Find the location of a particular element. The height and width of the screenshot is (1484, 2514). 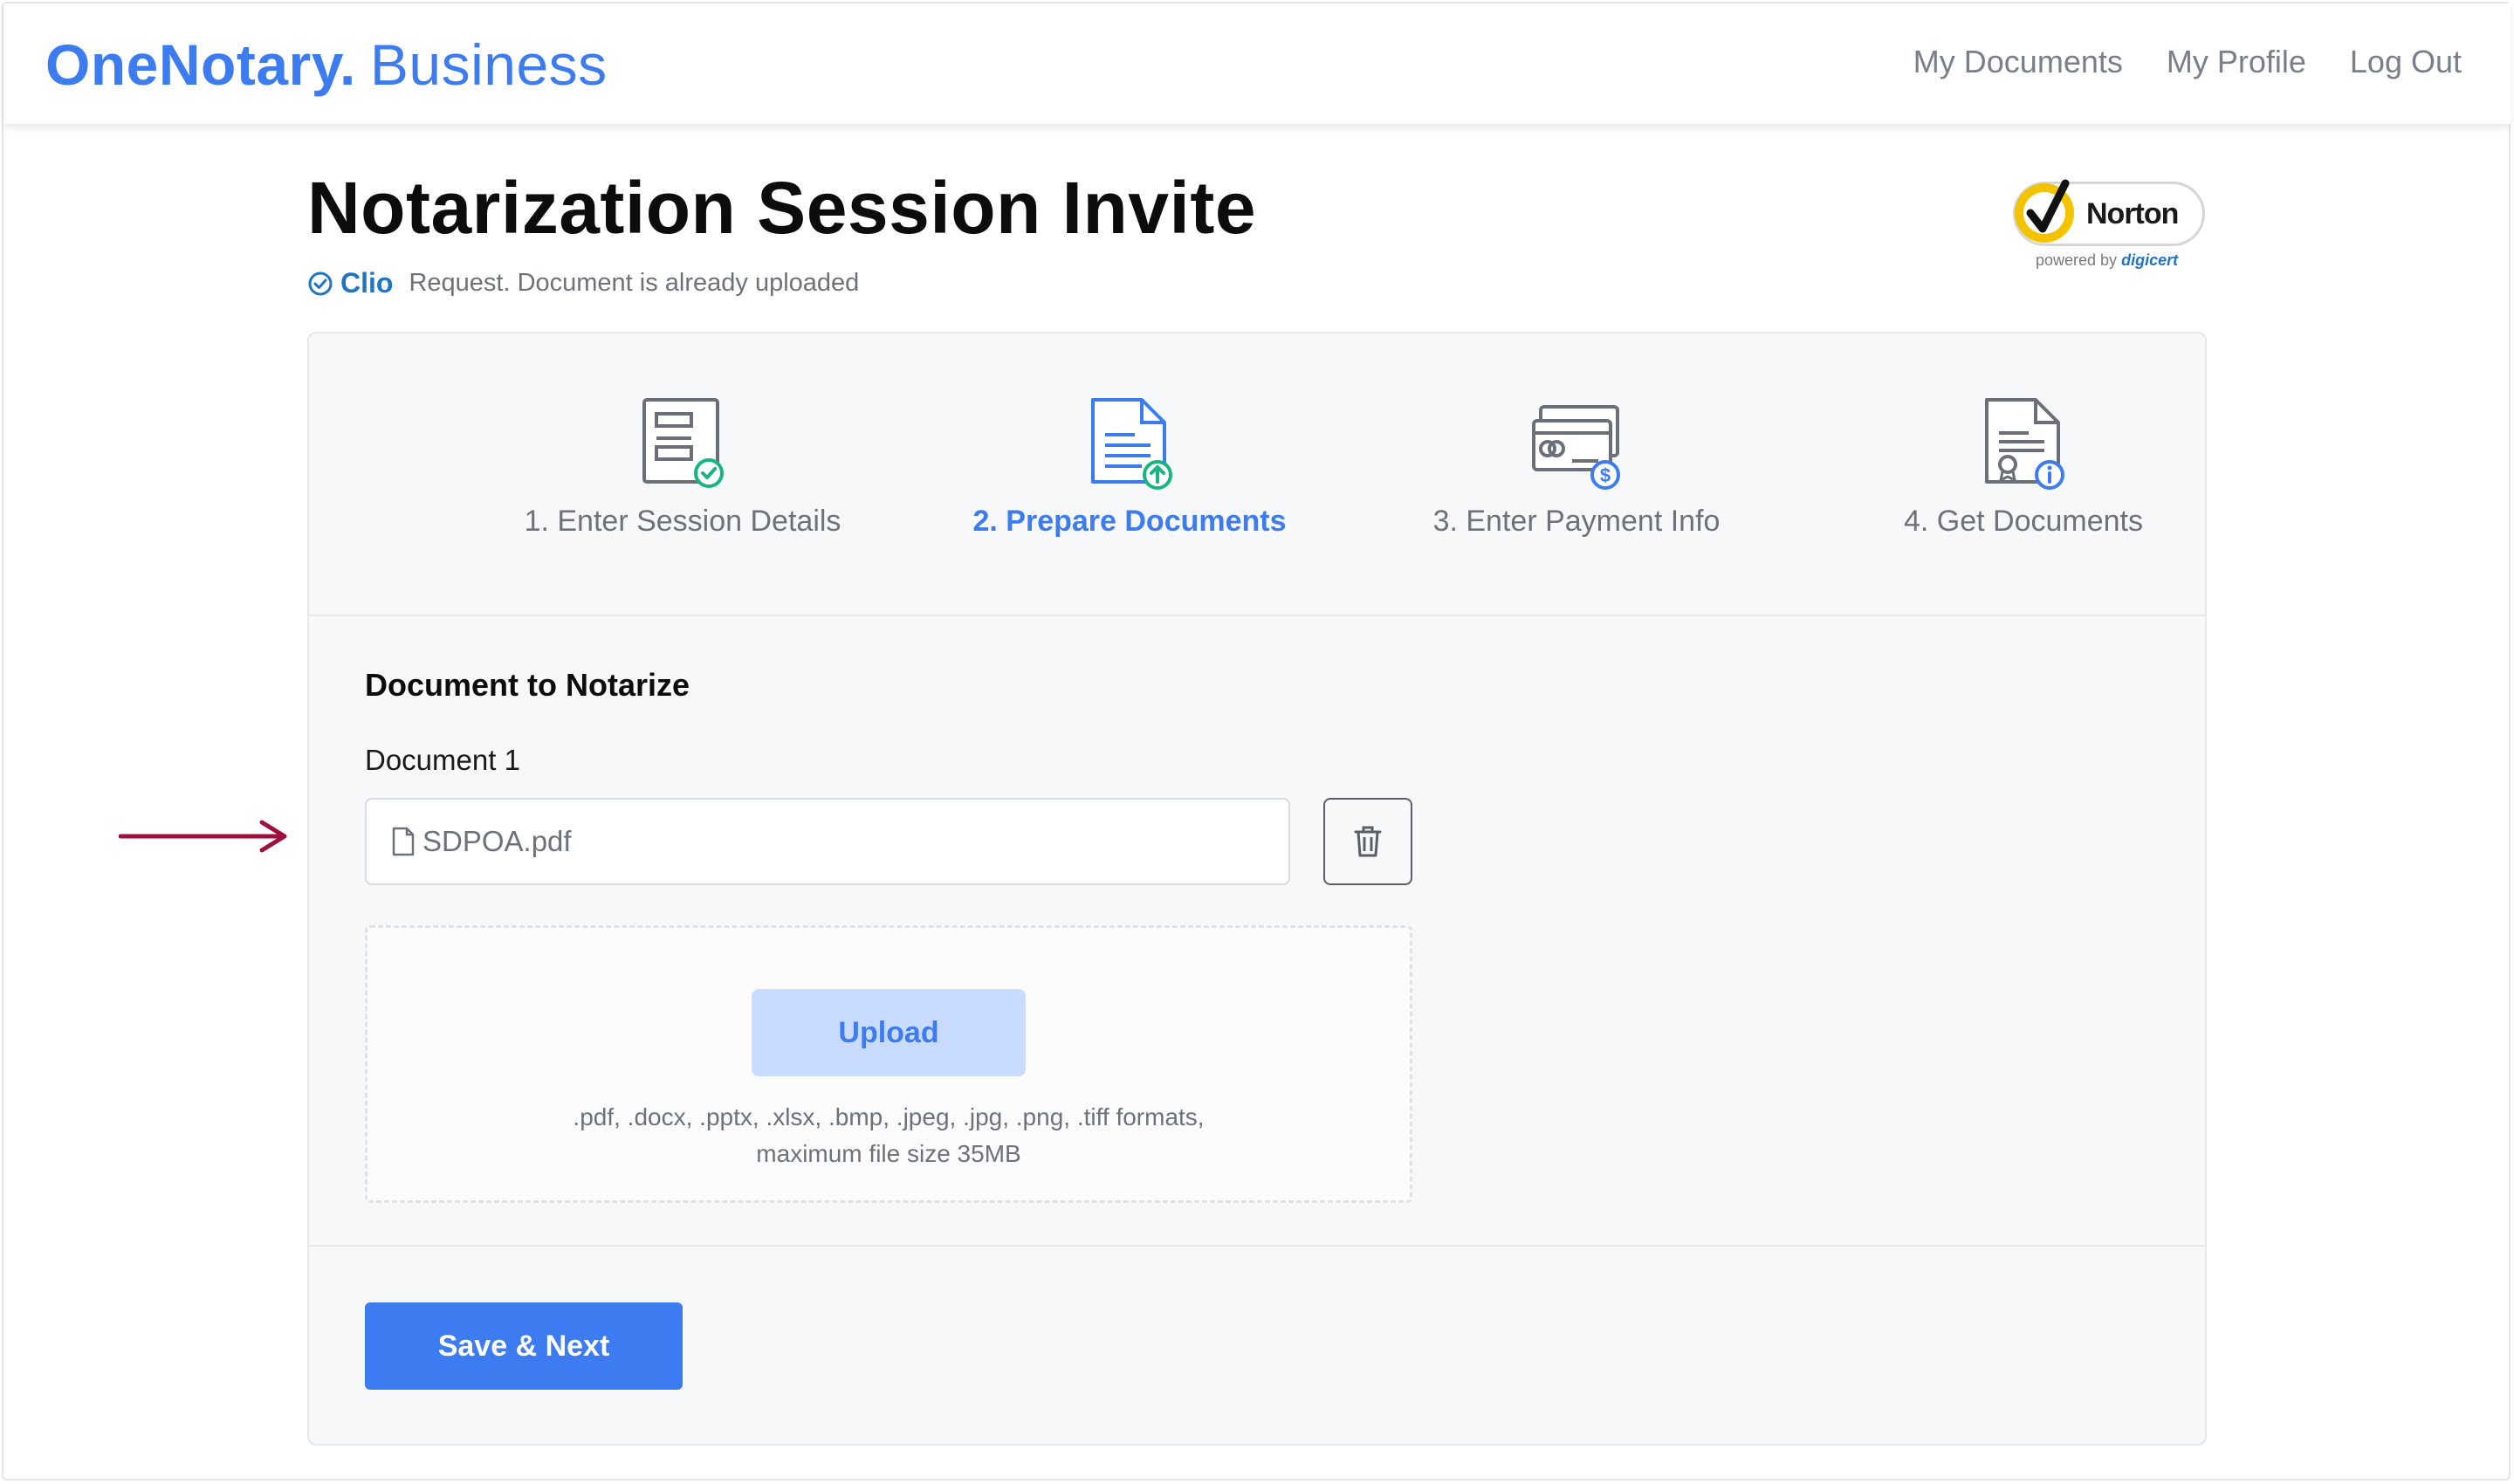

brand-logo: OneNotary. Business is located at coordinates (326, 65).